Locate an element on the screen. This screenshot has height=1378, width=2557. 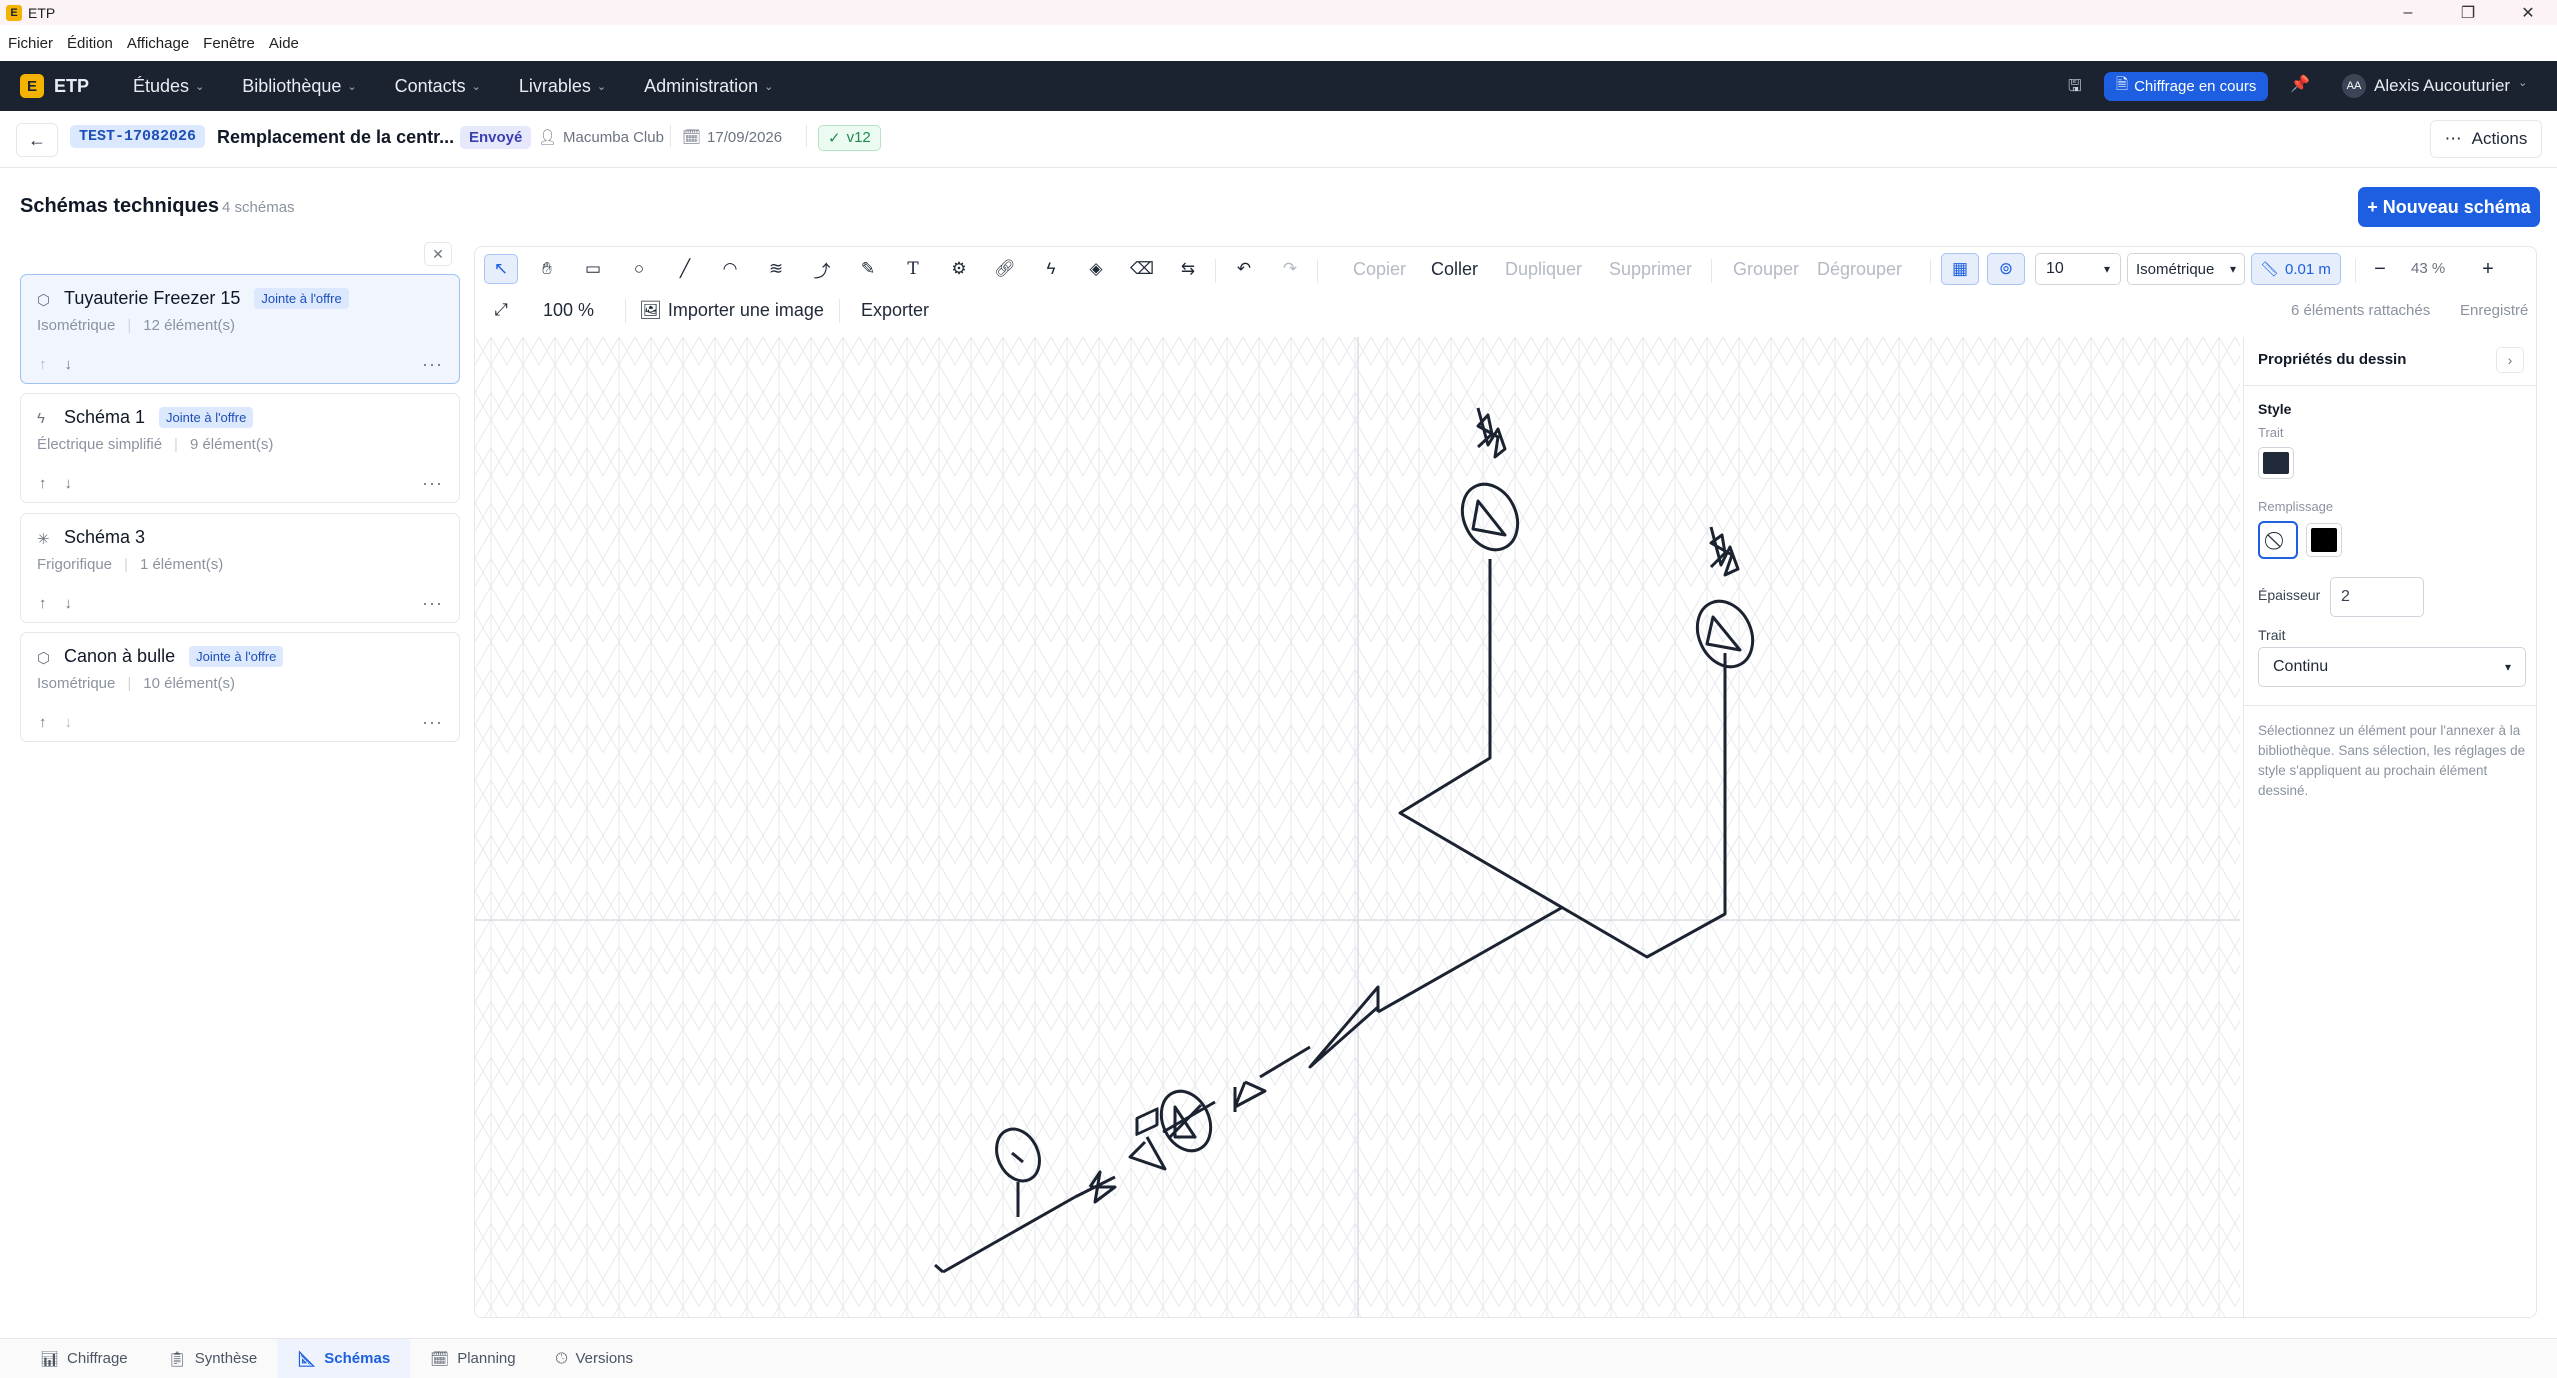
schema-name: Canon à bulle is located at coordinates (120, 656).